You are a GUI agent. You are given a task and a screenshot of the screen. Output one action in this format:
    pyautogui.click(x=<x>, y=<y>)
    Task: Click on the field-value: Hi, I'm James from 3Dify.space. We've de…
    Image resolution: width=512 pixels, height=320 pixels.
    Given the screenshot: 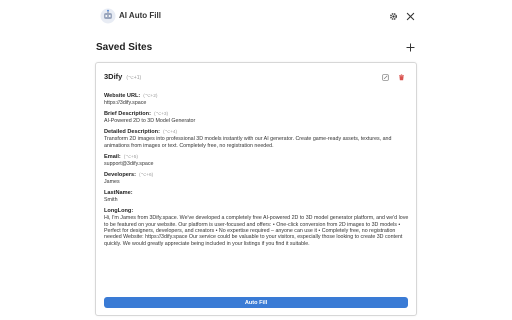 What is the action you would take?
    pyautogui.click(x=257, y=231)
    